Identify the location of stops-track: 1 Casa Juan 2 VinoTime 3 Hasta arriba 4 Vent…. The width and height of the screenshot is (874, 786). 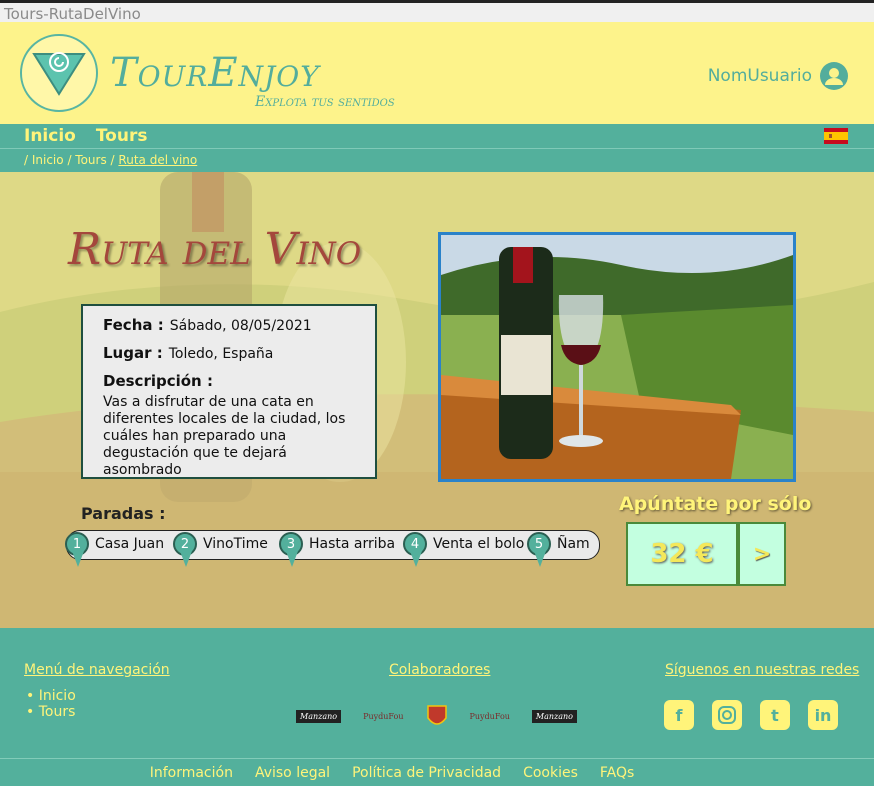
(332, 548).